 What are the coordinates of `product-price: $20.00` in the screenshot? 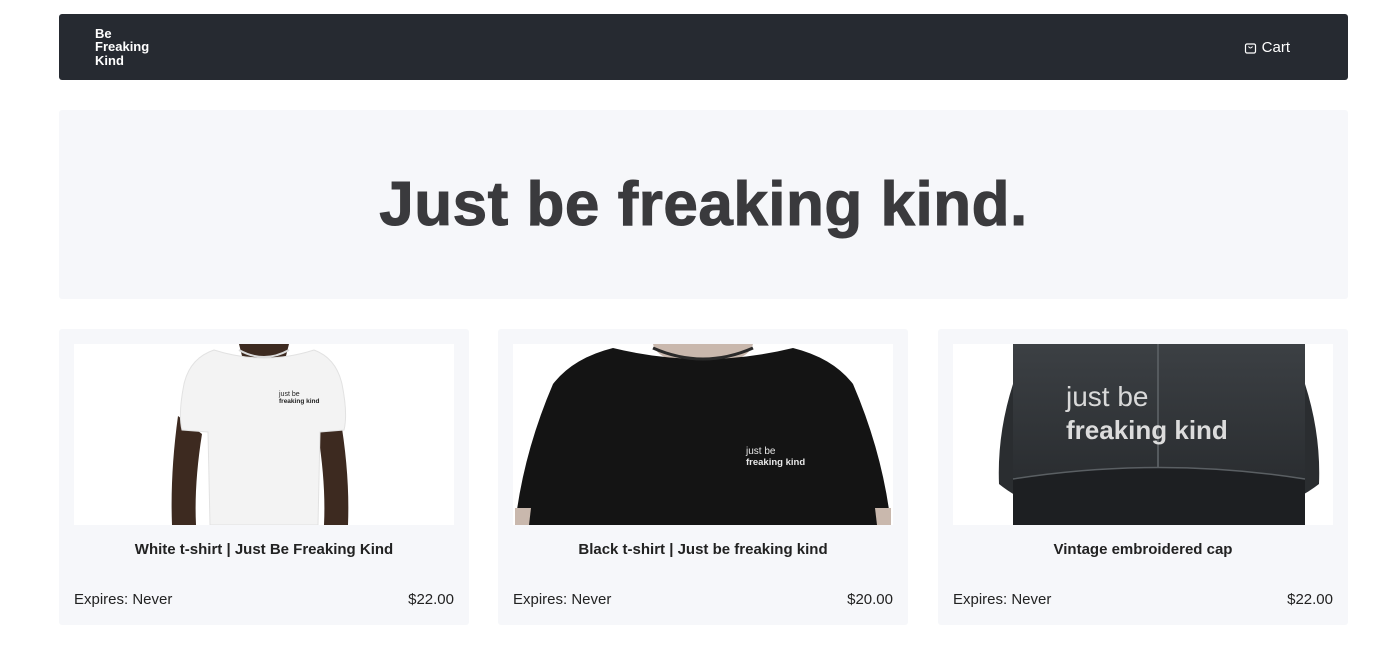 It's located at (870, 599).